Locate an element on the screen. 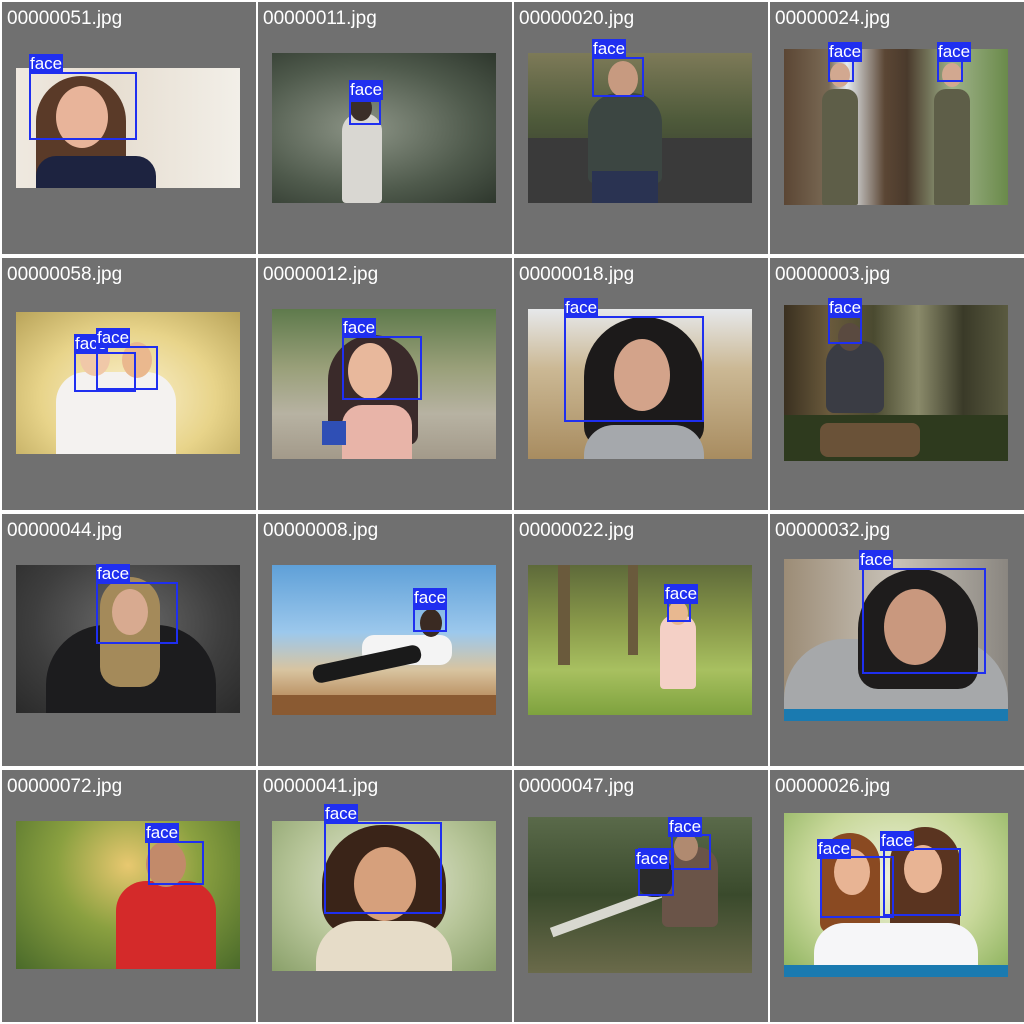  grid-cell: 00000044.jpg face is located at coordinates (129, 640).